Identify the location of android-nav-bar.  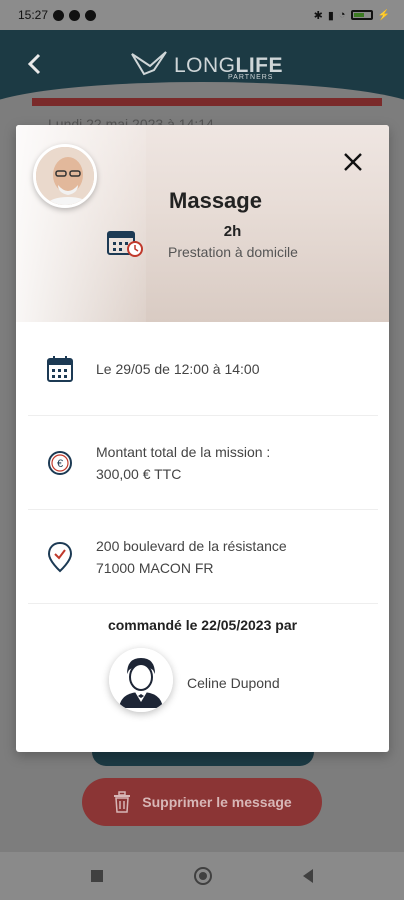
(202, 876).